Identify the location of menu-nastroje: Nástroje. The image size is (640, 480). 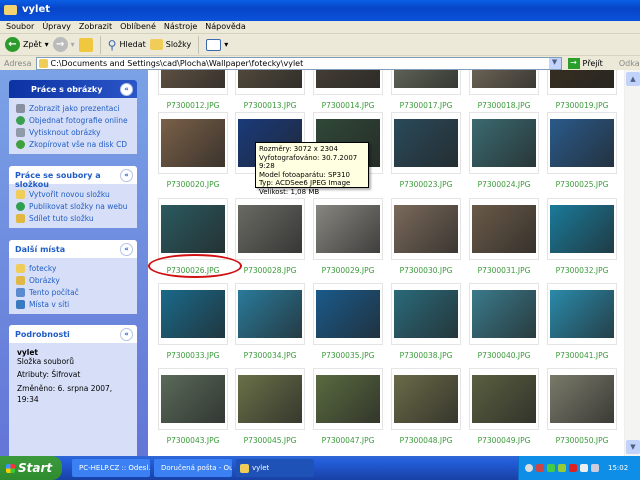
(182, 27).